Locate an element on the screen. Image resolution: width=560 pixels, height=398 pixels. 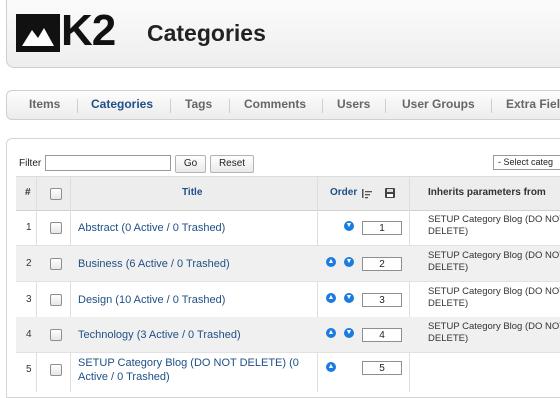
category-title-link: Technology (3 Active / 0 Trashed) is located at coordinates (198, 335).